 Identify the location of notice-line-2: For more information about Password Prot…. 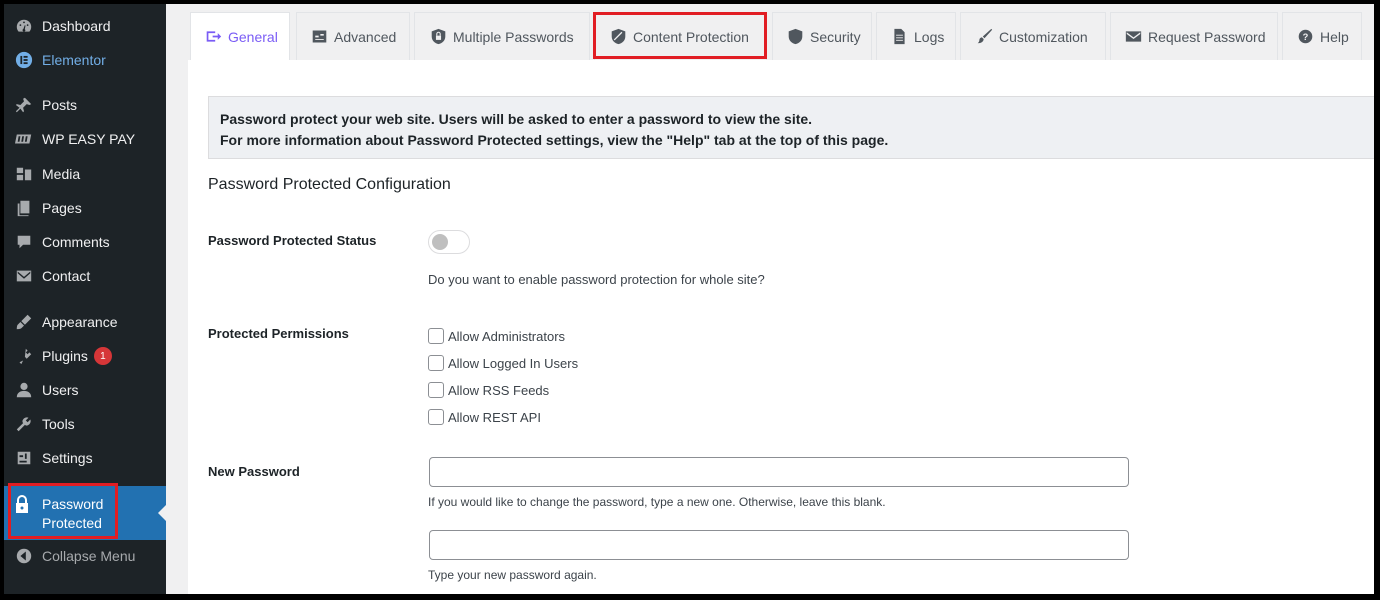
(554, 140).